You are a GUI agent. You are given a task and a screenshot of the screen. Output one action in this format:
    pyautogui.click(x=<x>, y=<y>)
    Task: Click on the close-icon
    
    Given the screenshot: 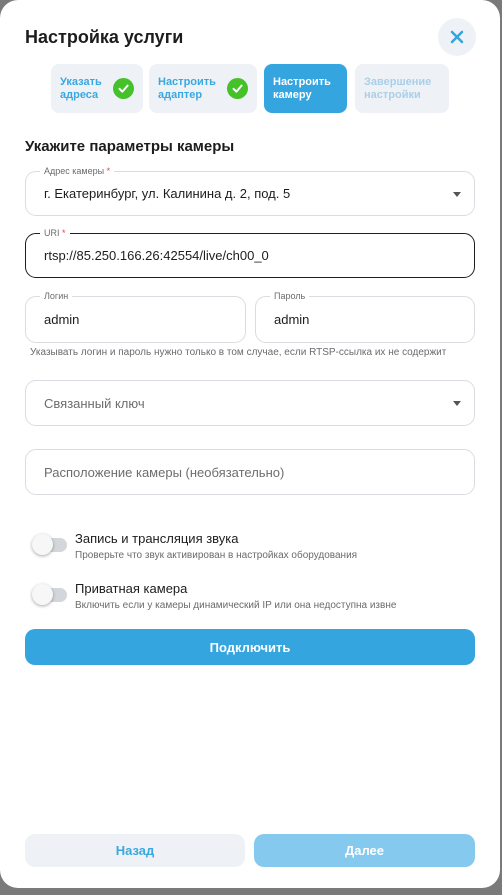 What is the action you would take?
    pyautogui.click(x=457, y=37)
    